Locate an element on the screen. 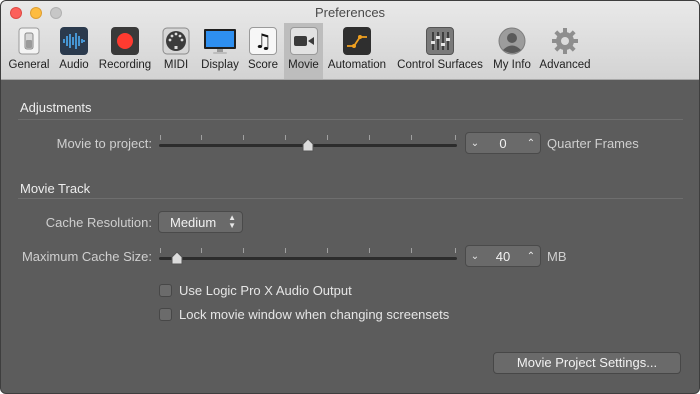  midi-connector-icon is located at coordinates (176, 41).